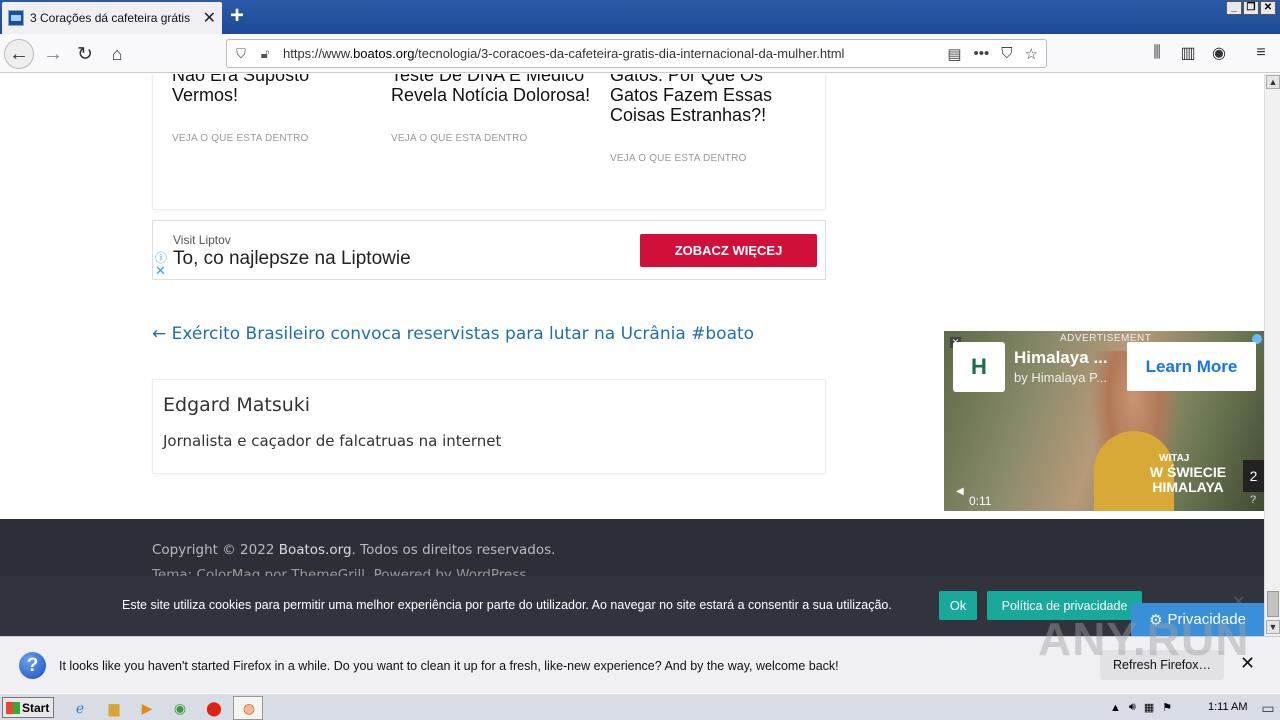  What do you see at coordinates (1149, 707) in the screenshot?
I see `network-icon: ▦` at bounding box center [1149, 707].